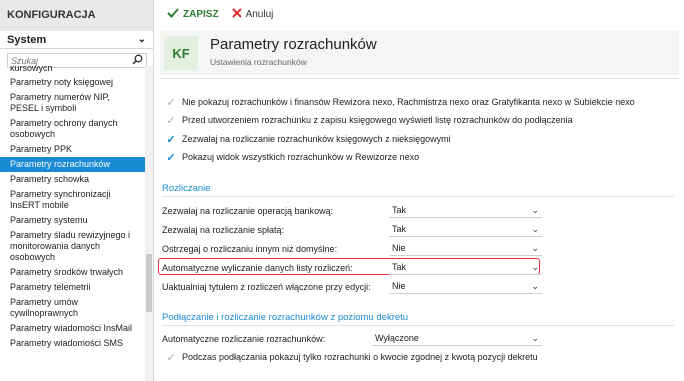 The width and height of the screenshot is (684, 381). Describe the element at coordinates (223, 229) in the screenshot. I see `field-label: Zezwalaj na rozliczanie spłatą:` at that location.